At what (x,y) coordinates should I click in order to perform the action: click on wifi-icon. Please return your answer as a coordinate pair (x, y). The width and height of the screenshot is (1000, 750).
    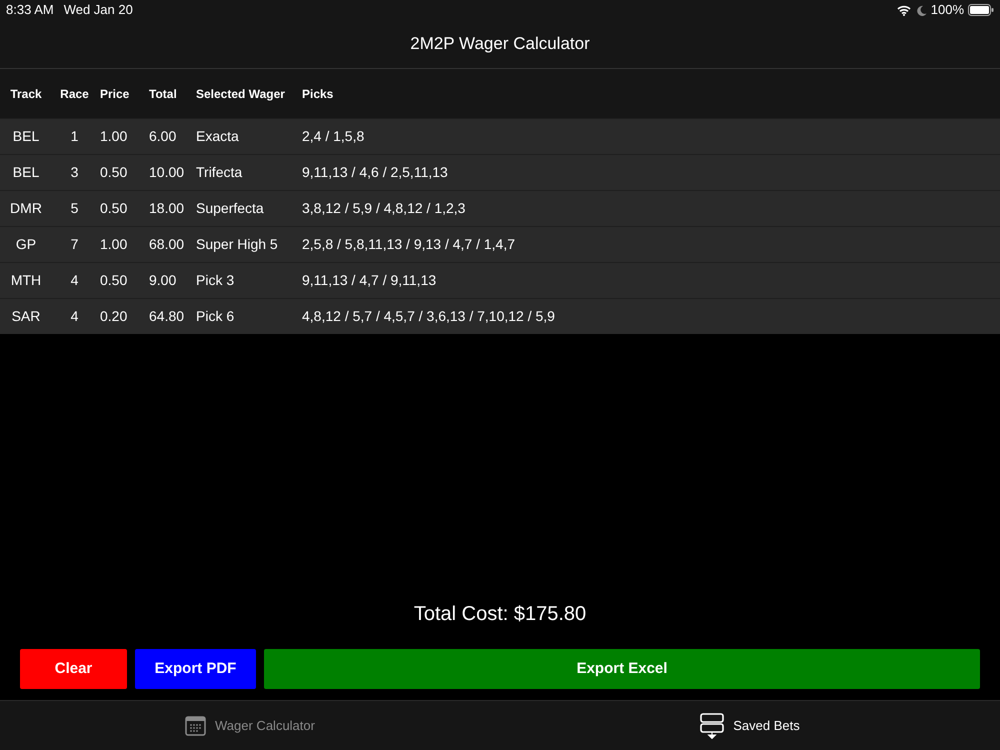
    Looking at the image, I should click on (903, 10).